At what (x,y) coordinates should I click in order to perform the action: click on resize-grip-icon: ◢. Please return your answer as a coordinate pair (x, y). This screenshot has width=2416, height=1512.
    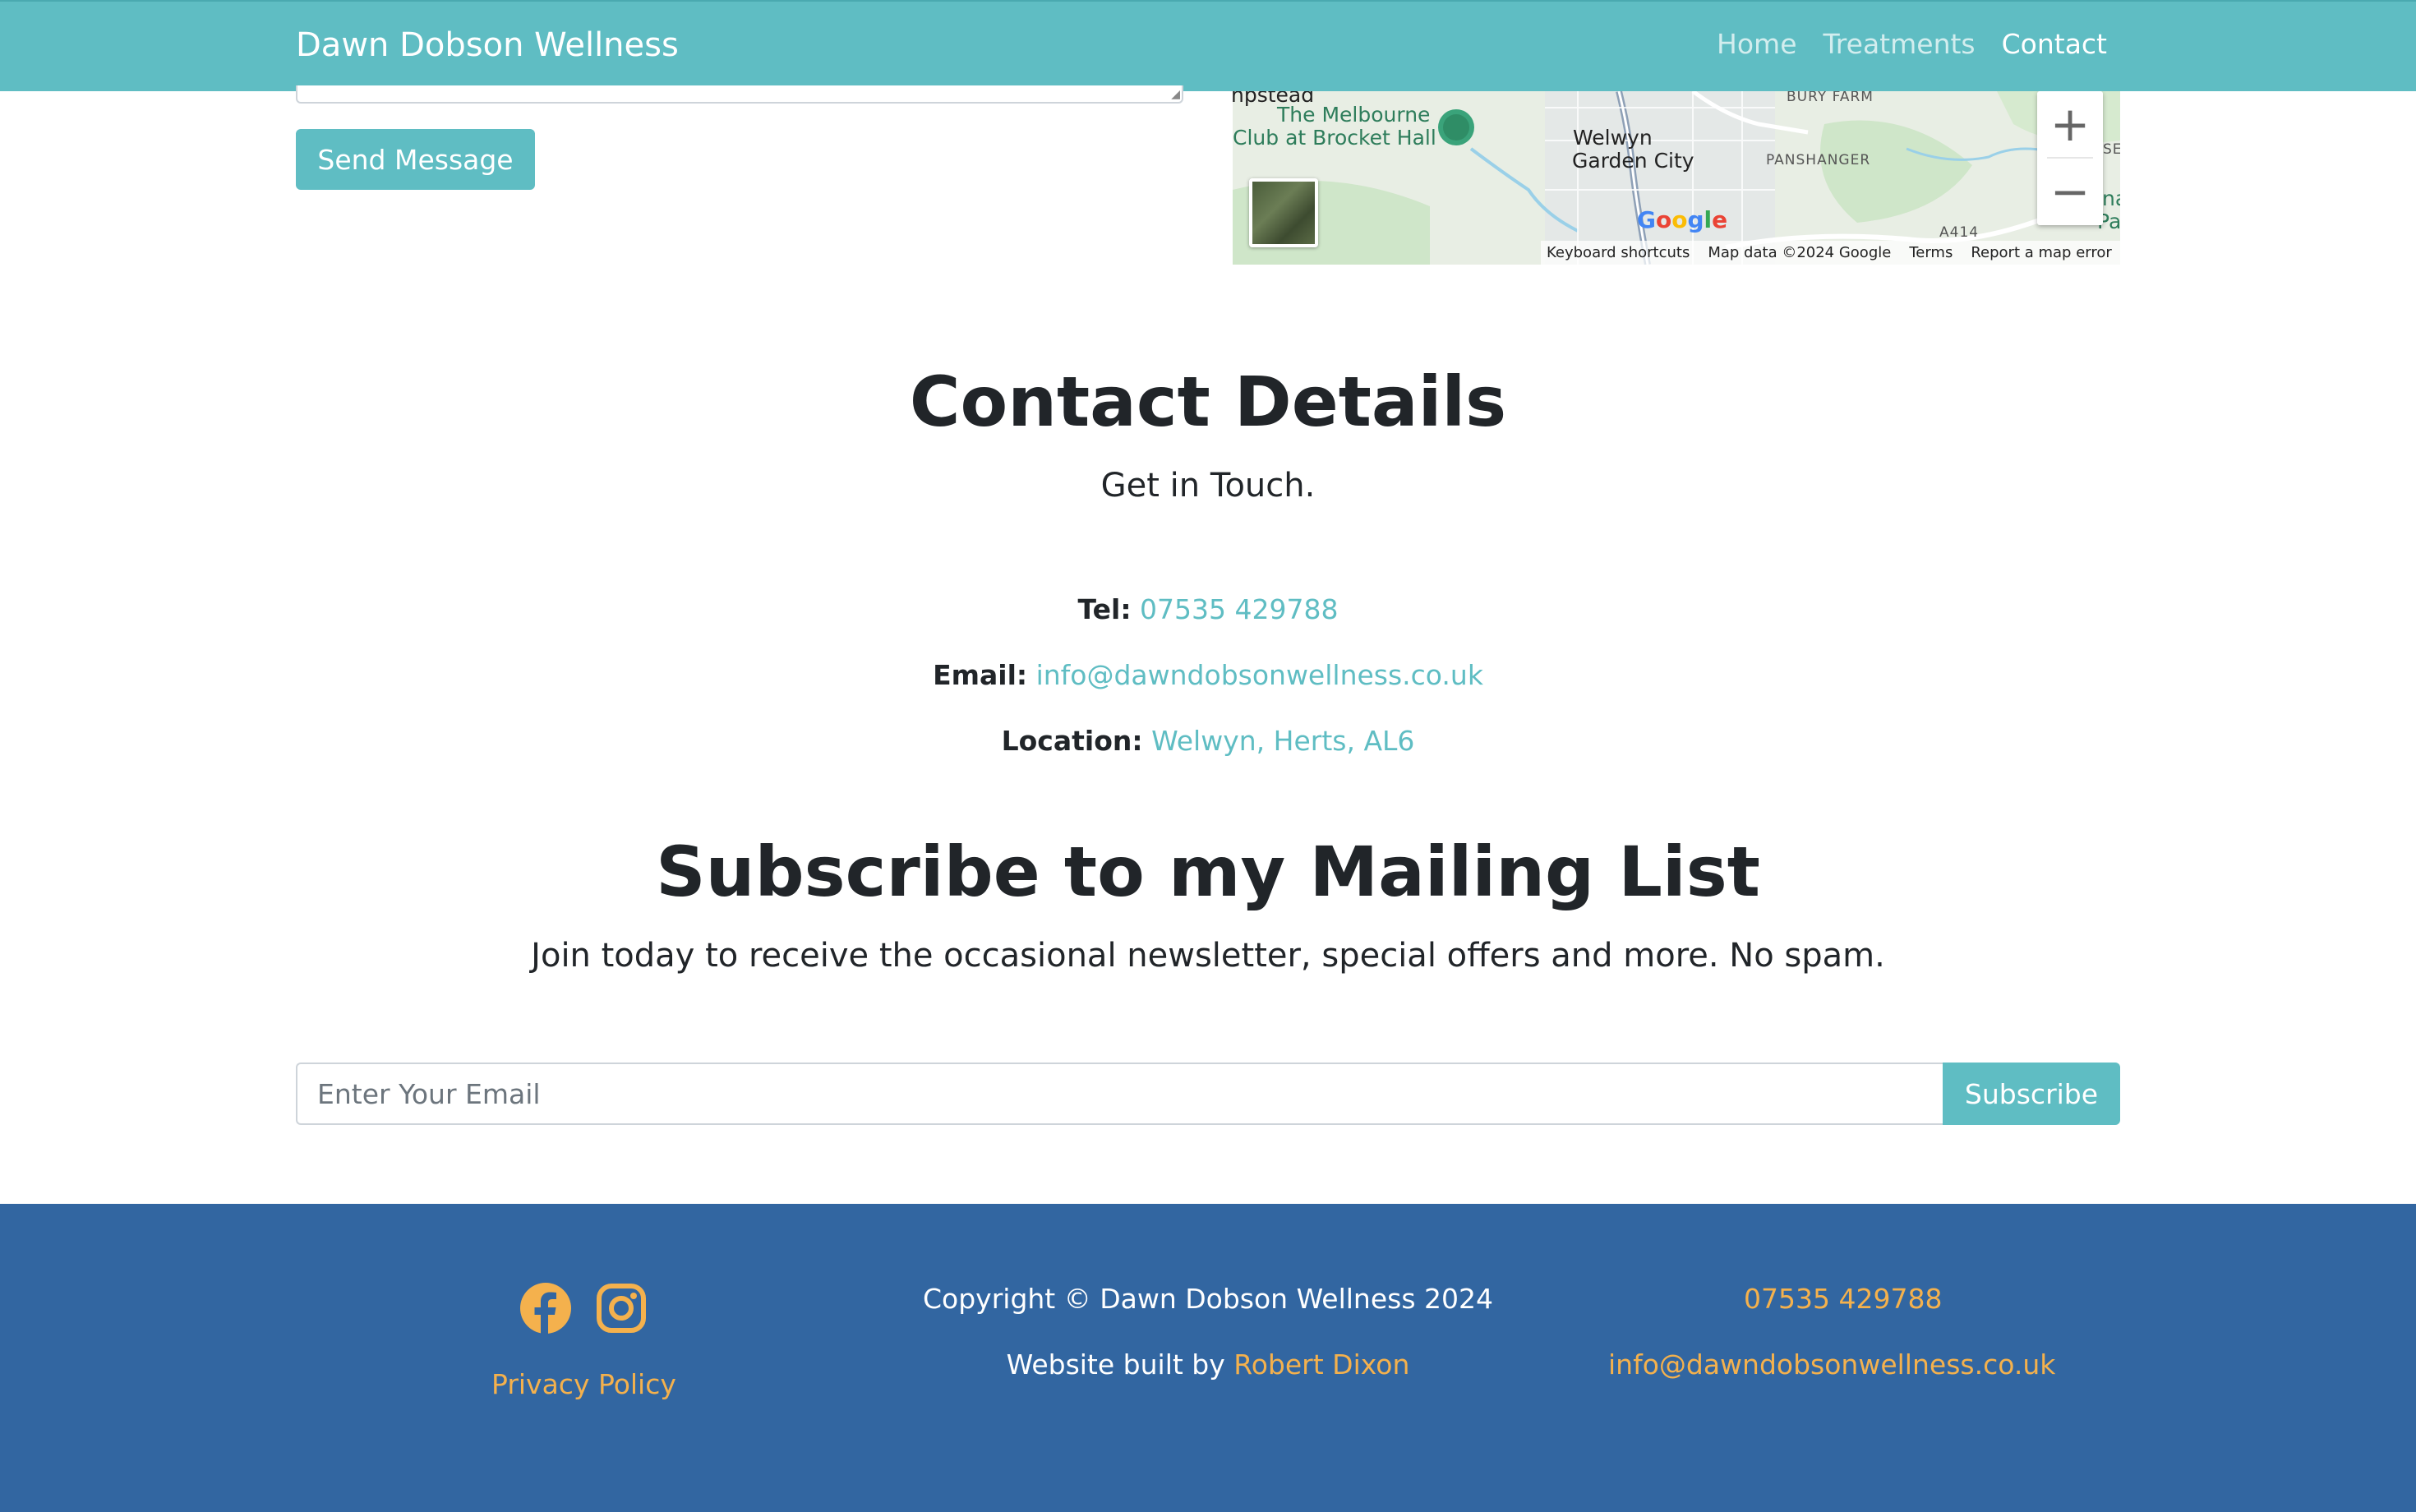
    Looking at the image, I should click on (1175, 94).